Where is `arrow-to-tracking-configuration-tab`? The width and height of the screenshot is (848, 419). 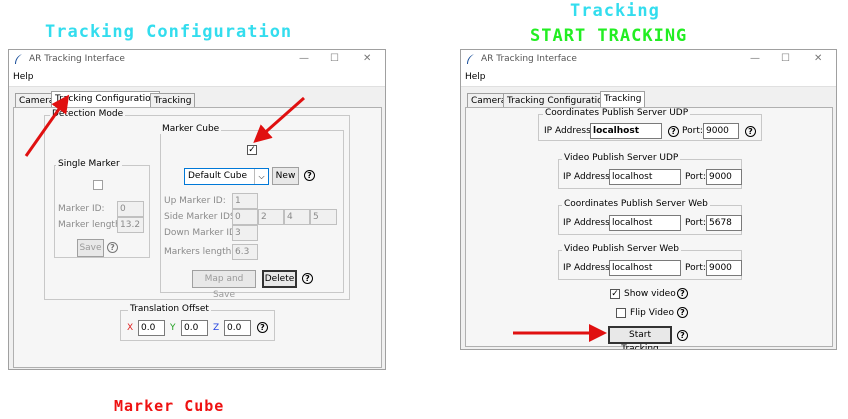 arrow-to-tracking-configuration-tab is located at coordinates (47, 125).